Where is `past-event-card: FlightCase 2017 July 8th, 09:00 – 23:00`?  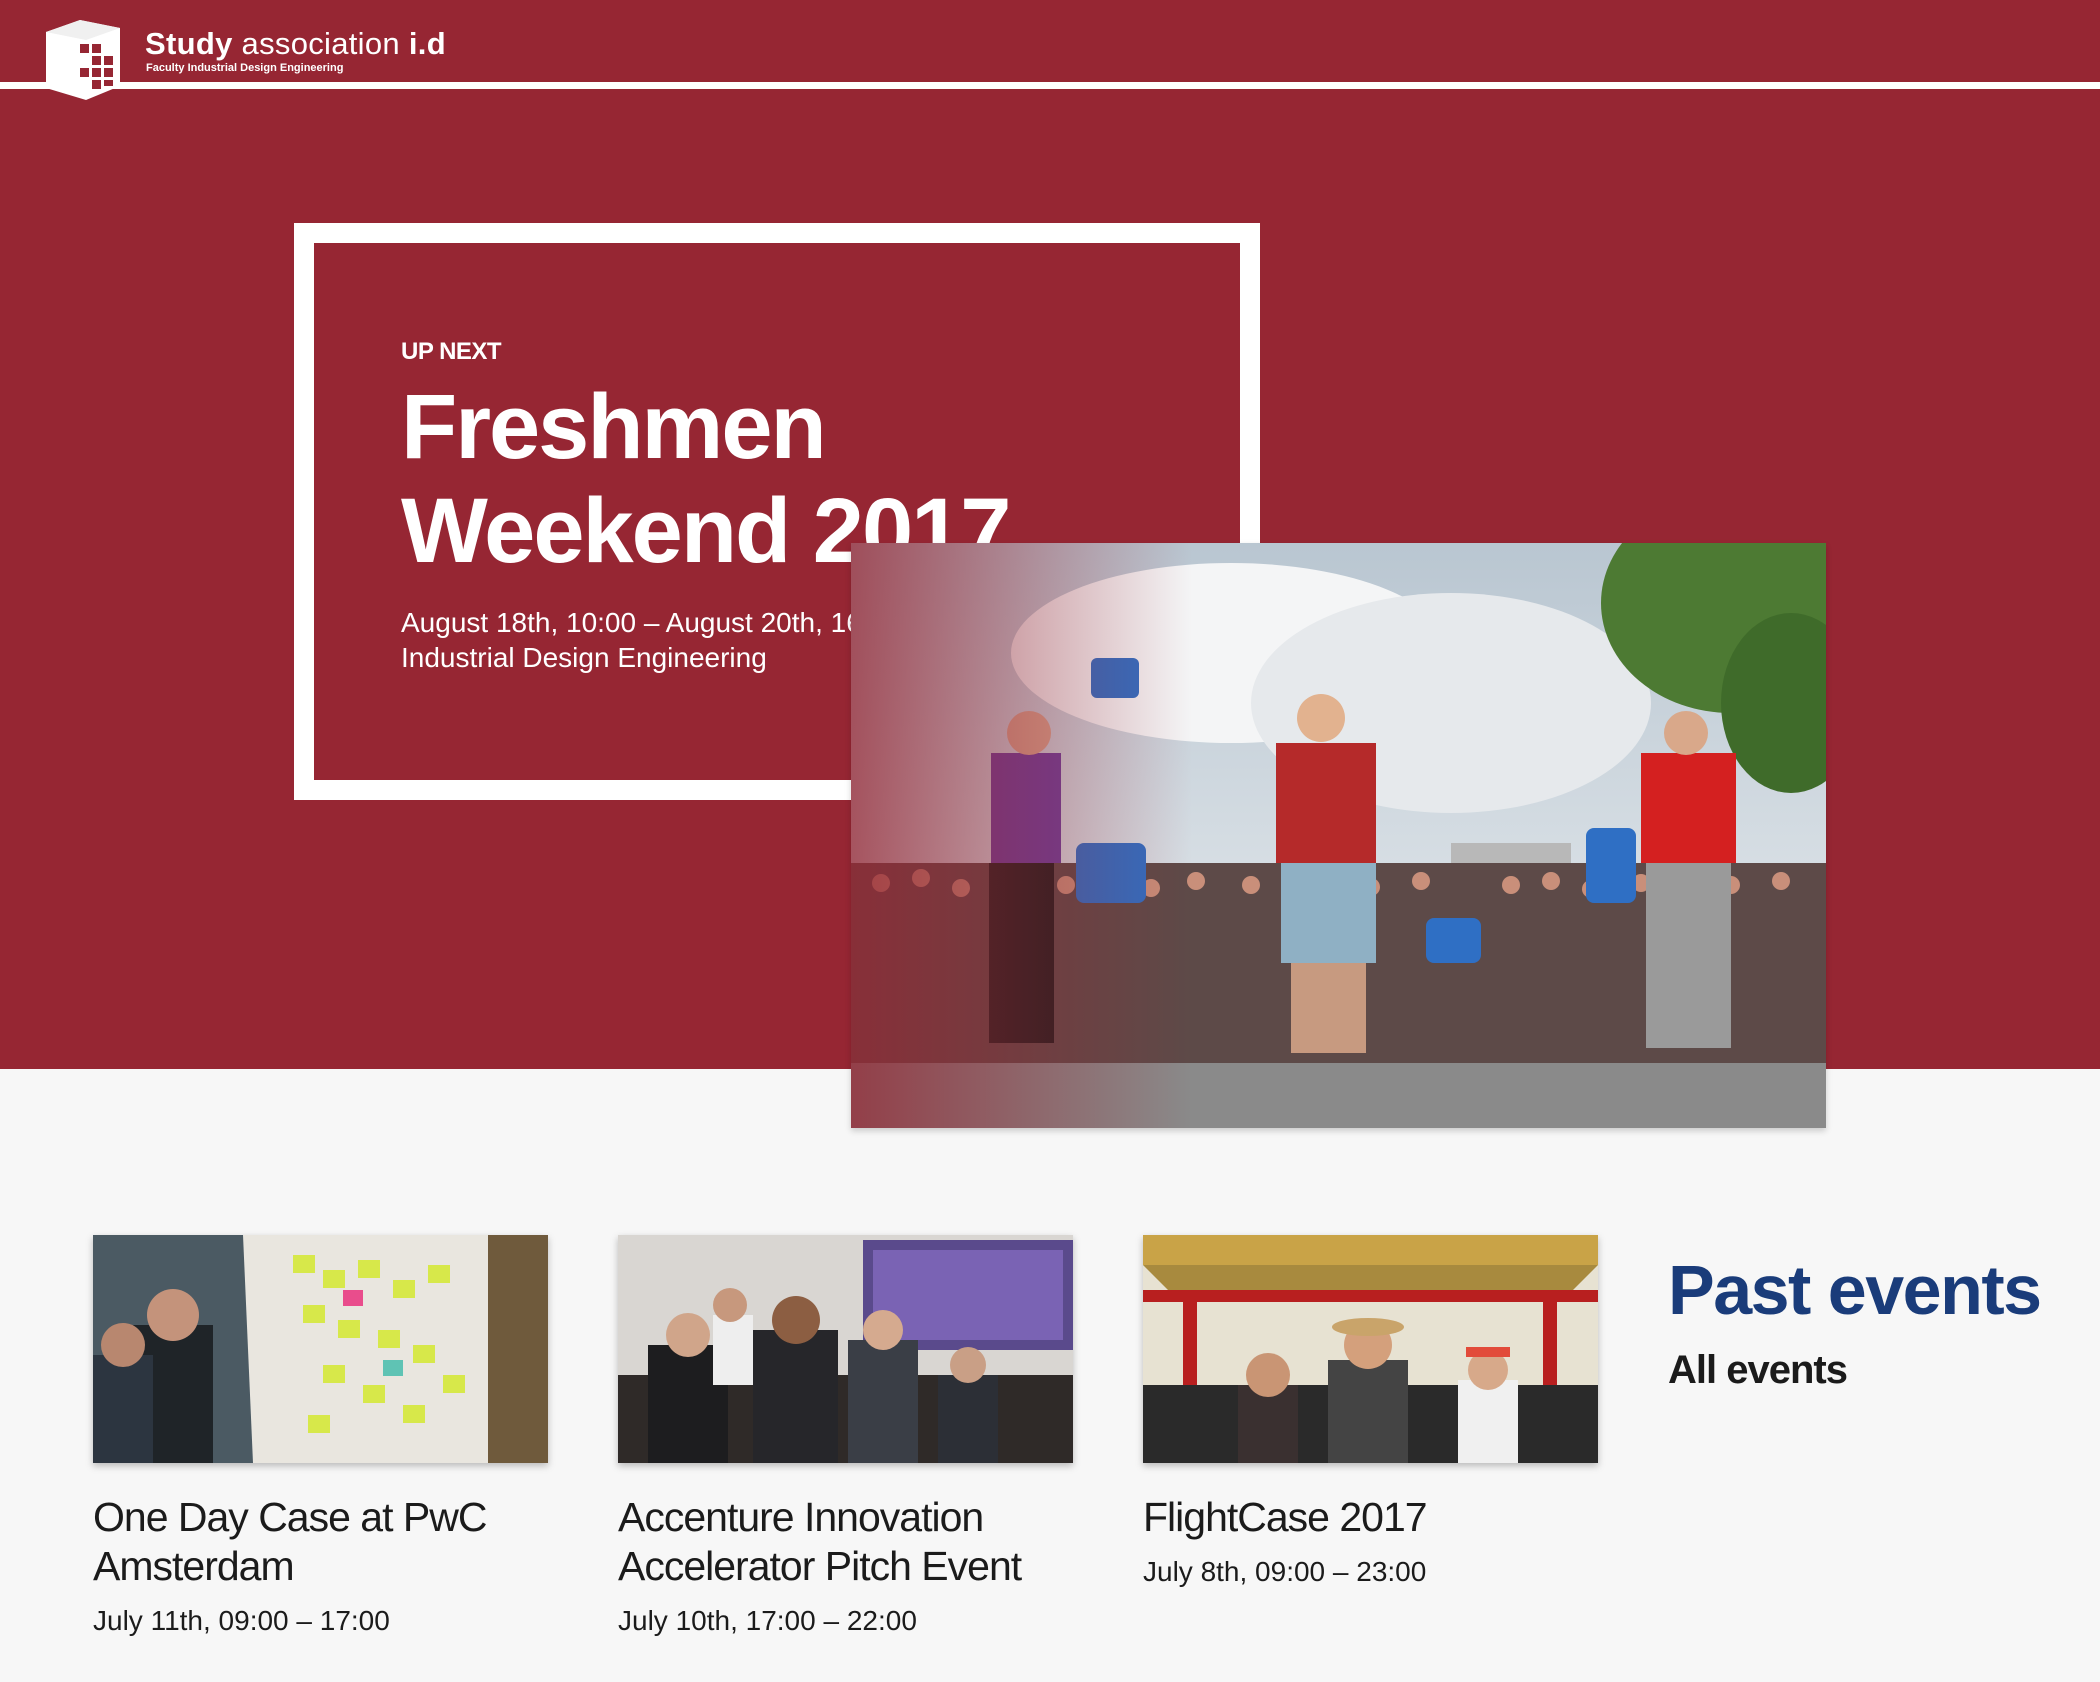
past-event-card: FlightCase 2017 July 8th, 09:00 – 23:00 is located at coordinates (1370, 1411).